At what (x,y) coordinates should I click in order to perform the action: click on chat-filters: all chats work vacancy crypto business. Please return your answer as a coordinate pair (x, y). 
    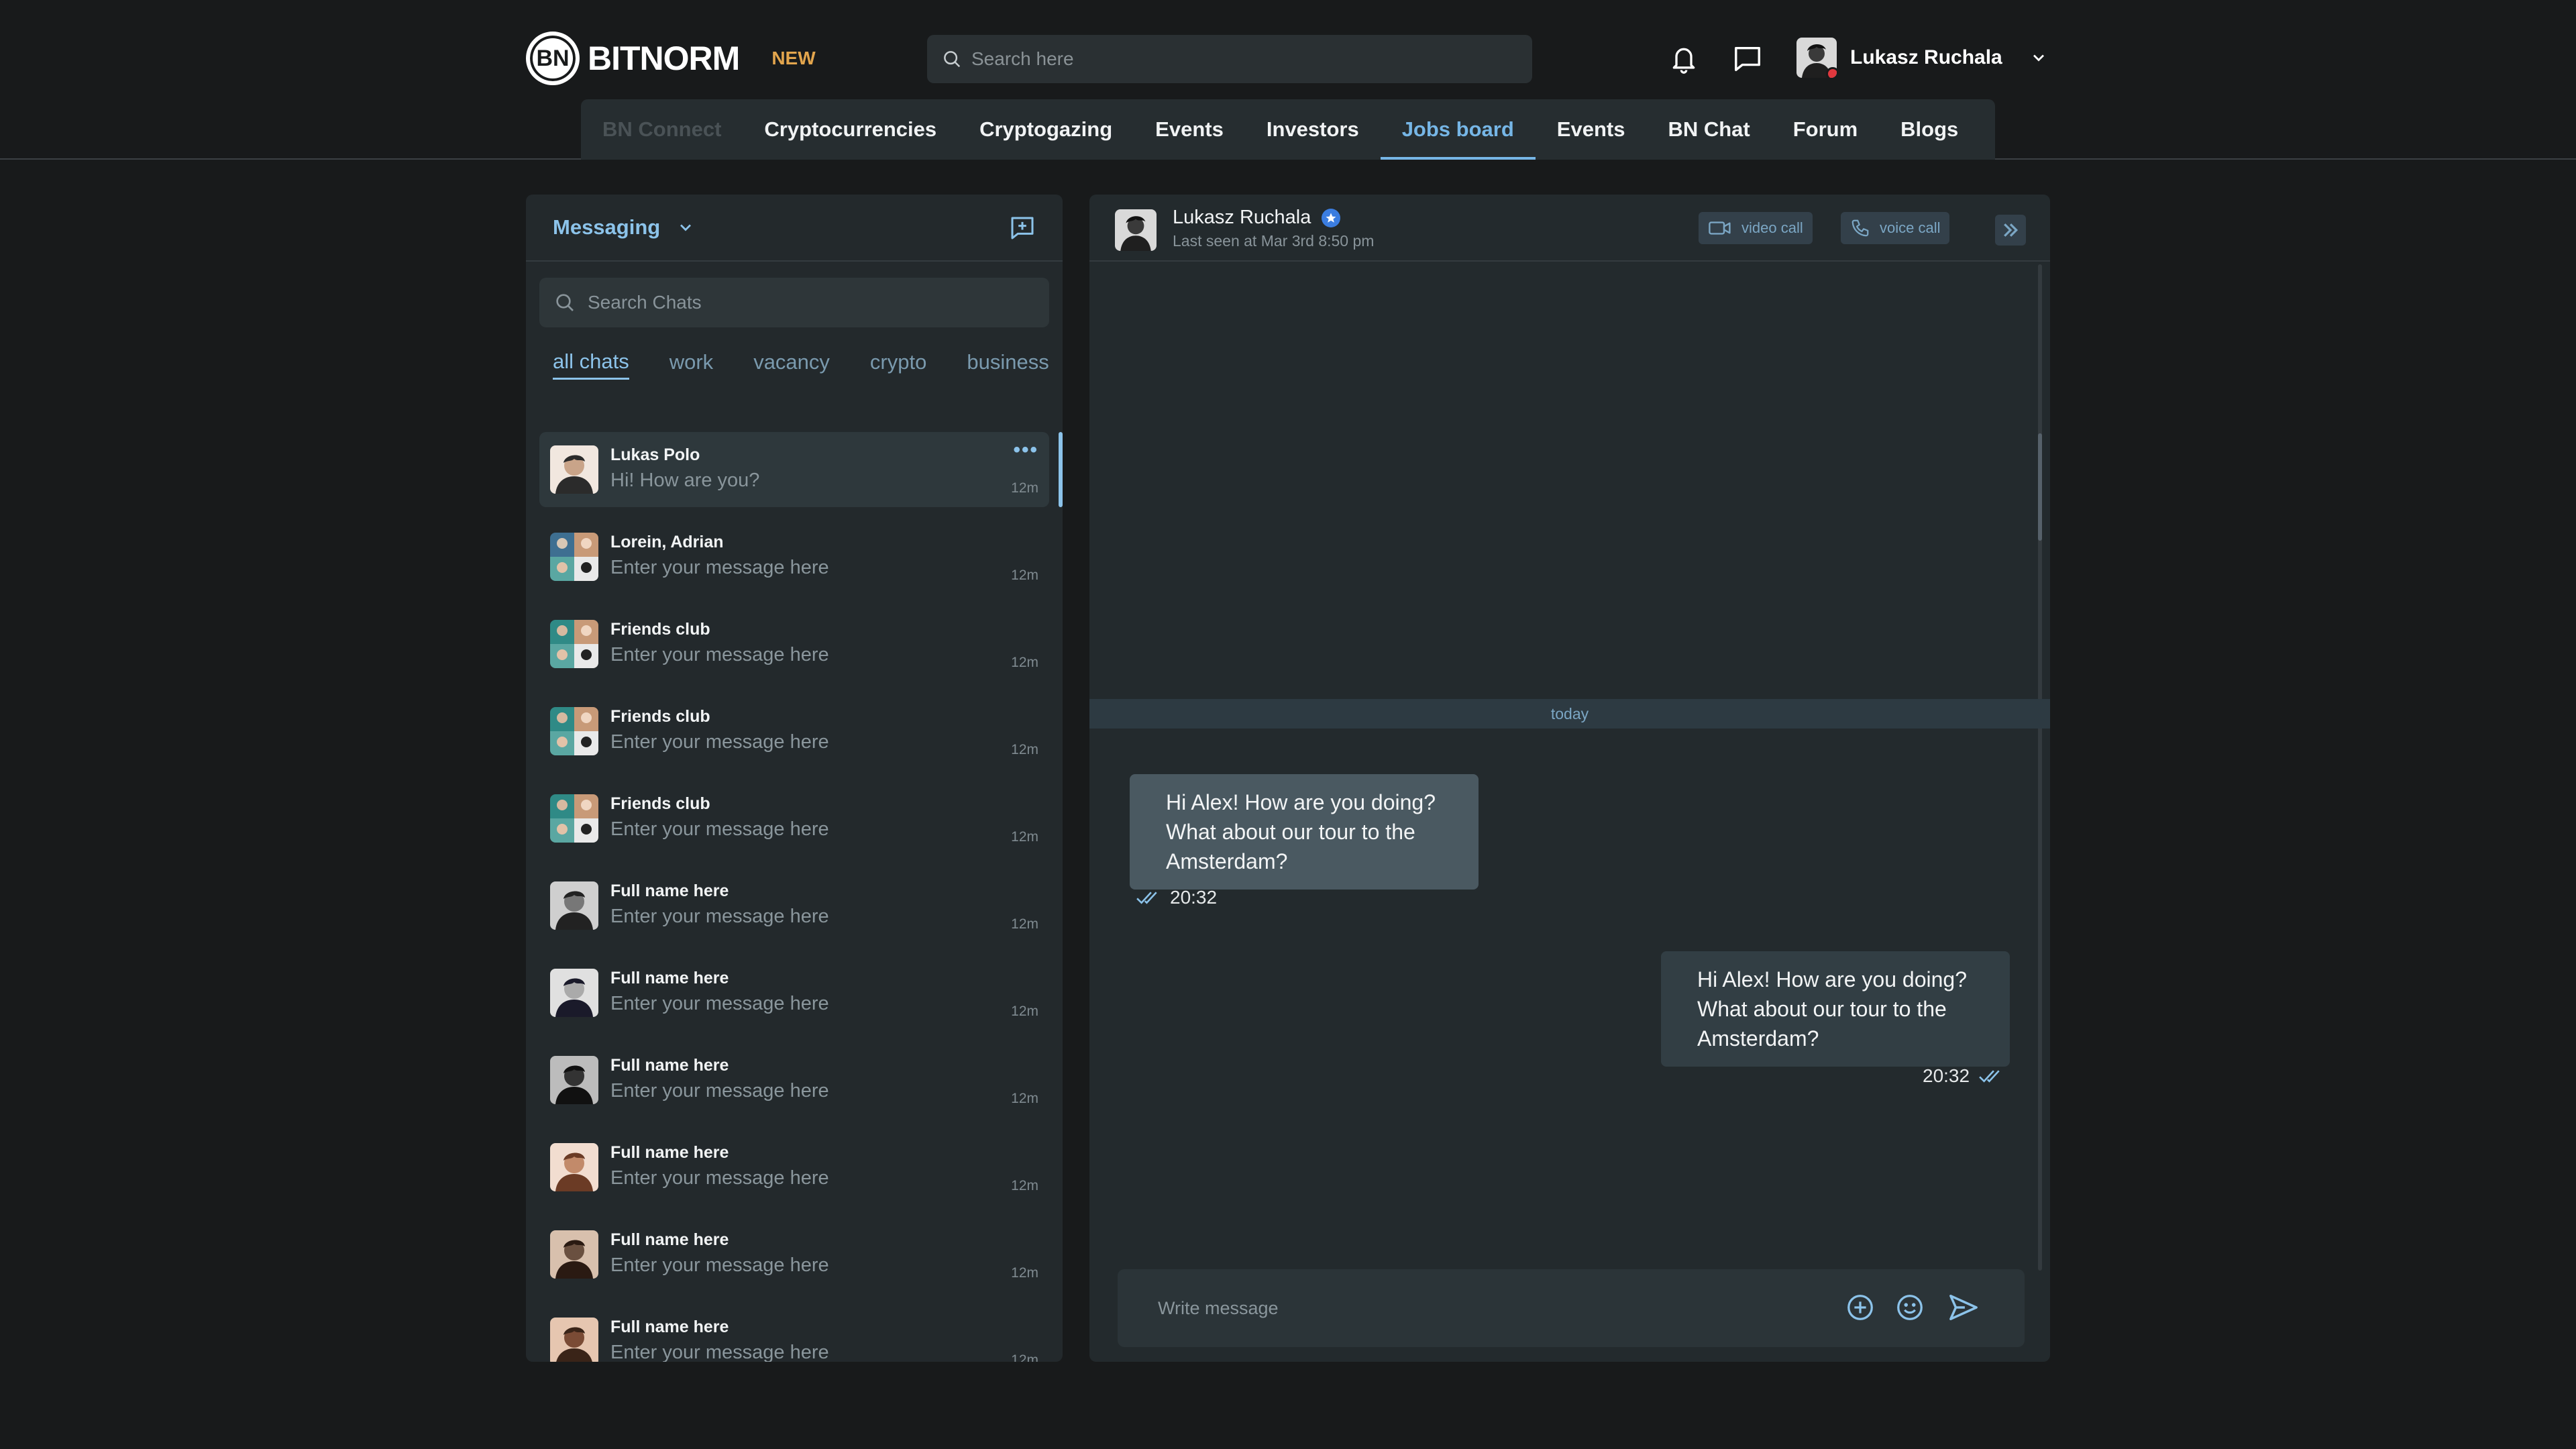
    Looking at the image, I should click on (794, 364).